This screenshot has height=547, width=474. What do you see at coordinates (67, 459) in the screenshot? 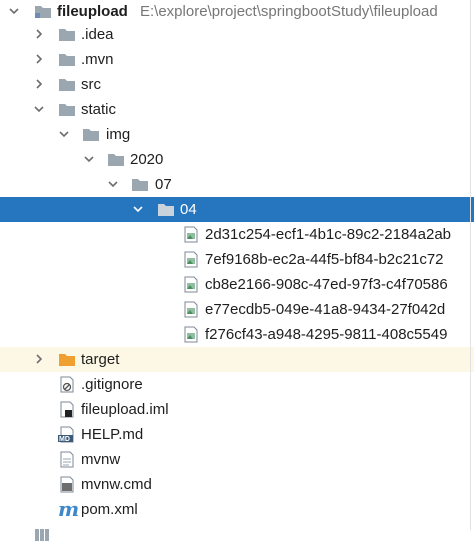
I see `text-file-icon` at bounding box center [67, 459].